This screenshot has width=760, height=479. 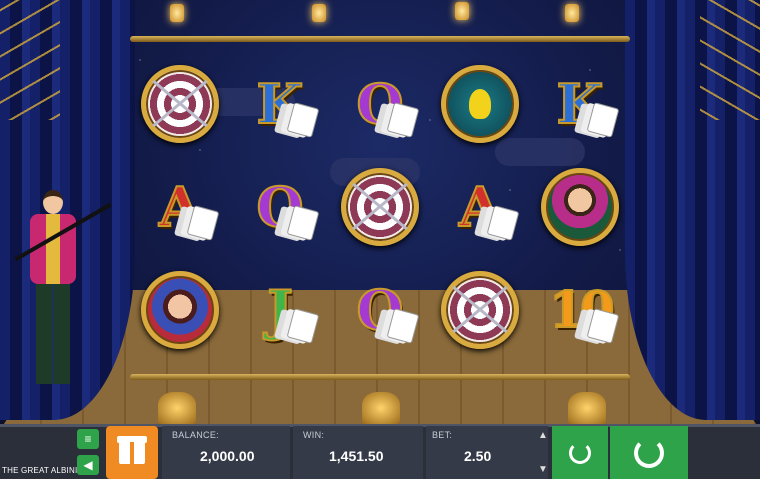 What do you see at coordinates (380, 39) in the screenshot?
I see `reel-top-rail` at bounding box center [380, 39].